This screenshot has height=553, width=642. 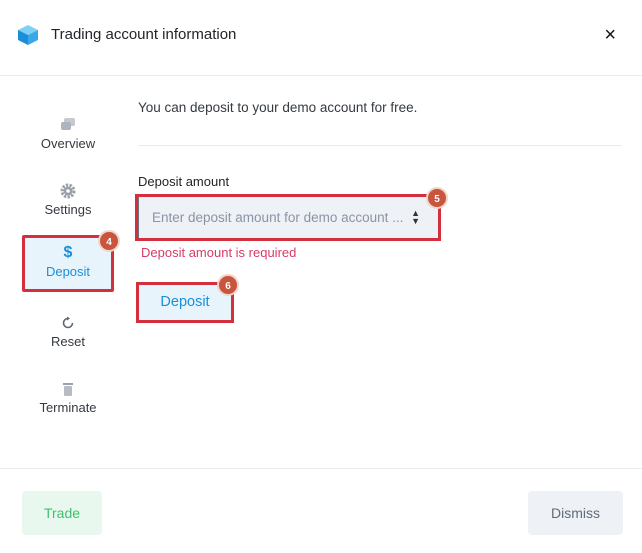 What do you see at coordinates (575, 513) in the screenshot?
I see `dismiss-button: Dismiss` at bounding box center [575, 513].